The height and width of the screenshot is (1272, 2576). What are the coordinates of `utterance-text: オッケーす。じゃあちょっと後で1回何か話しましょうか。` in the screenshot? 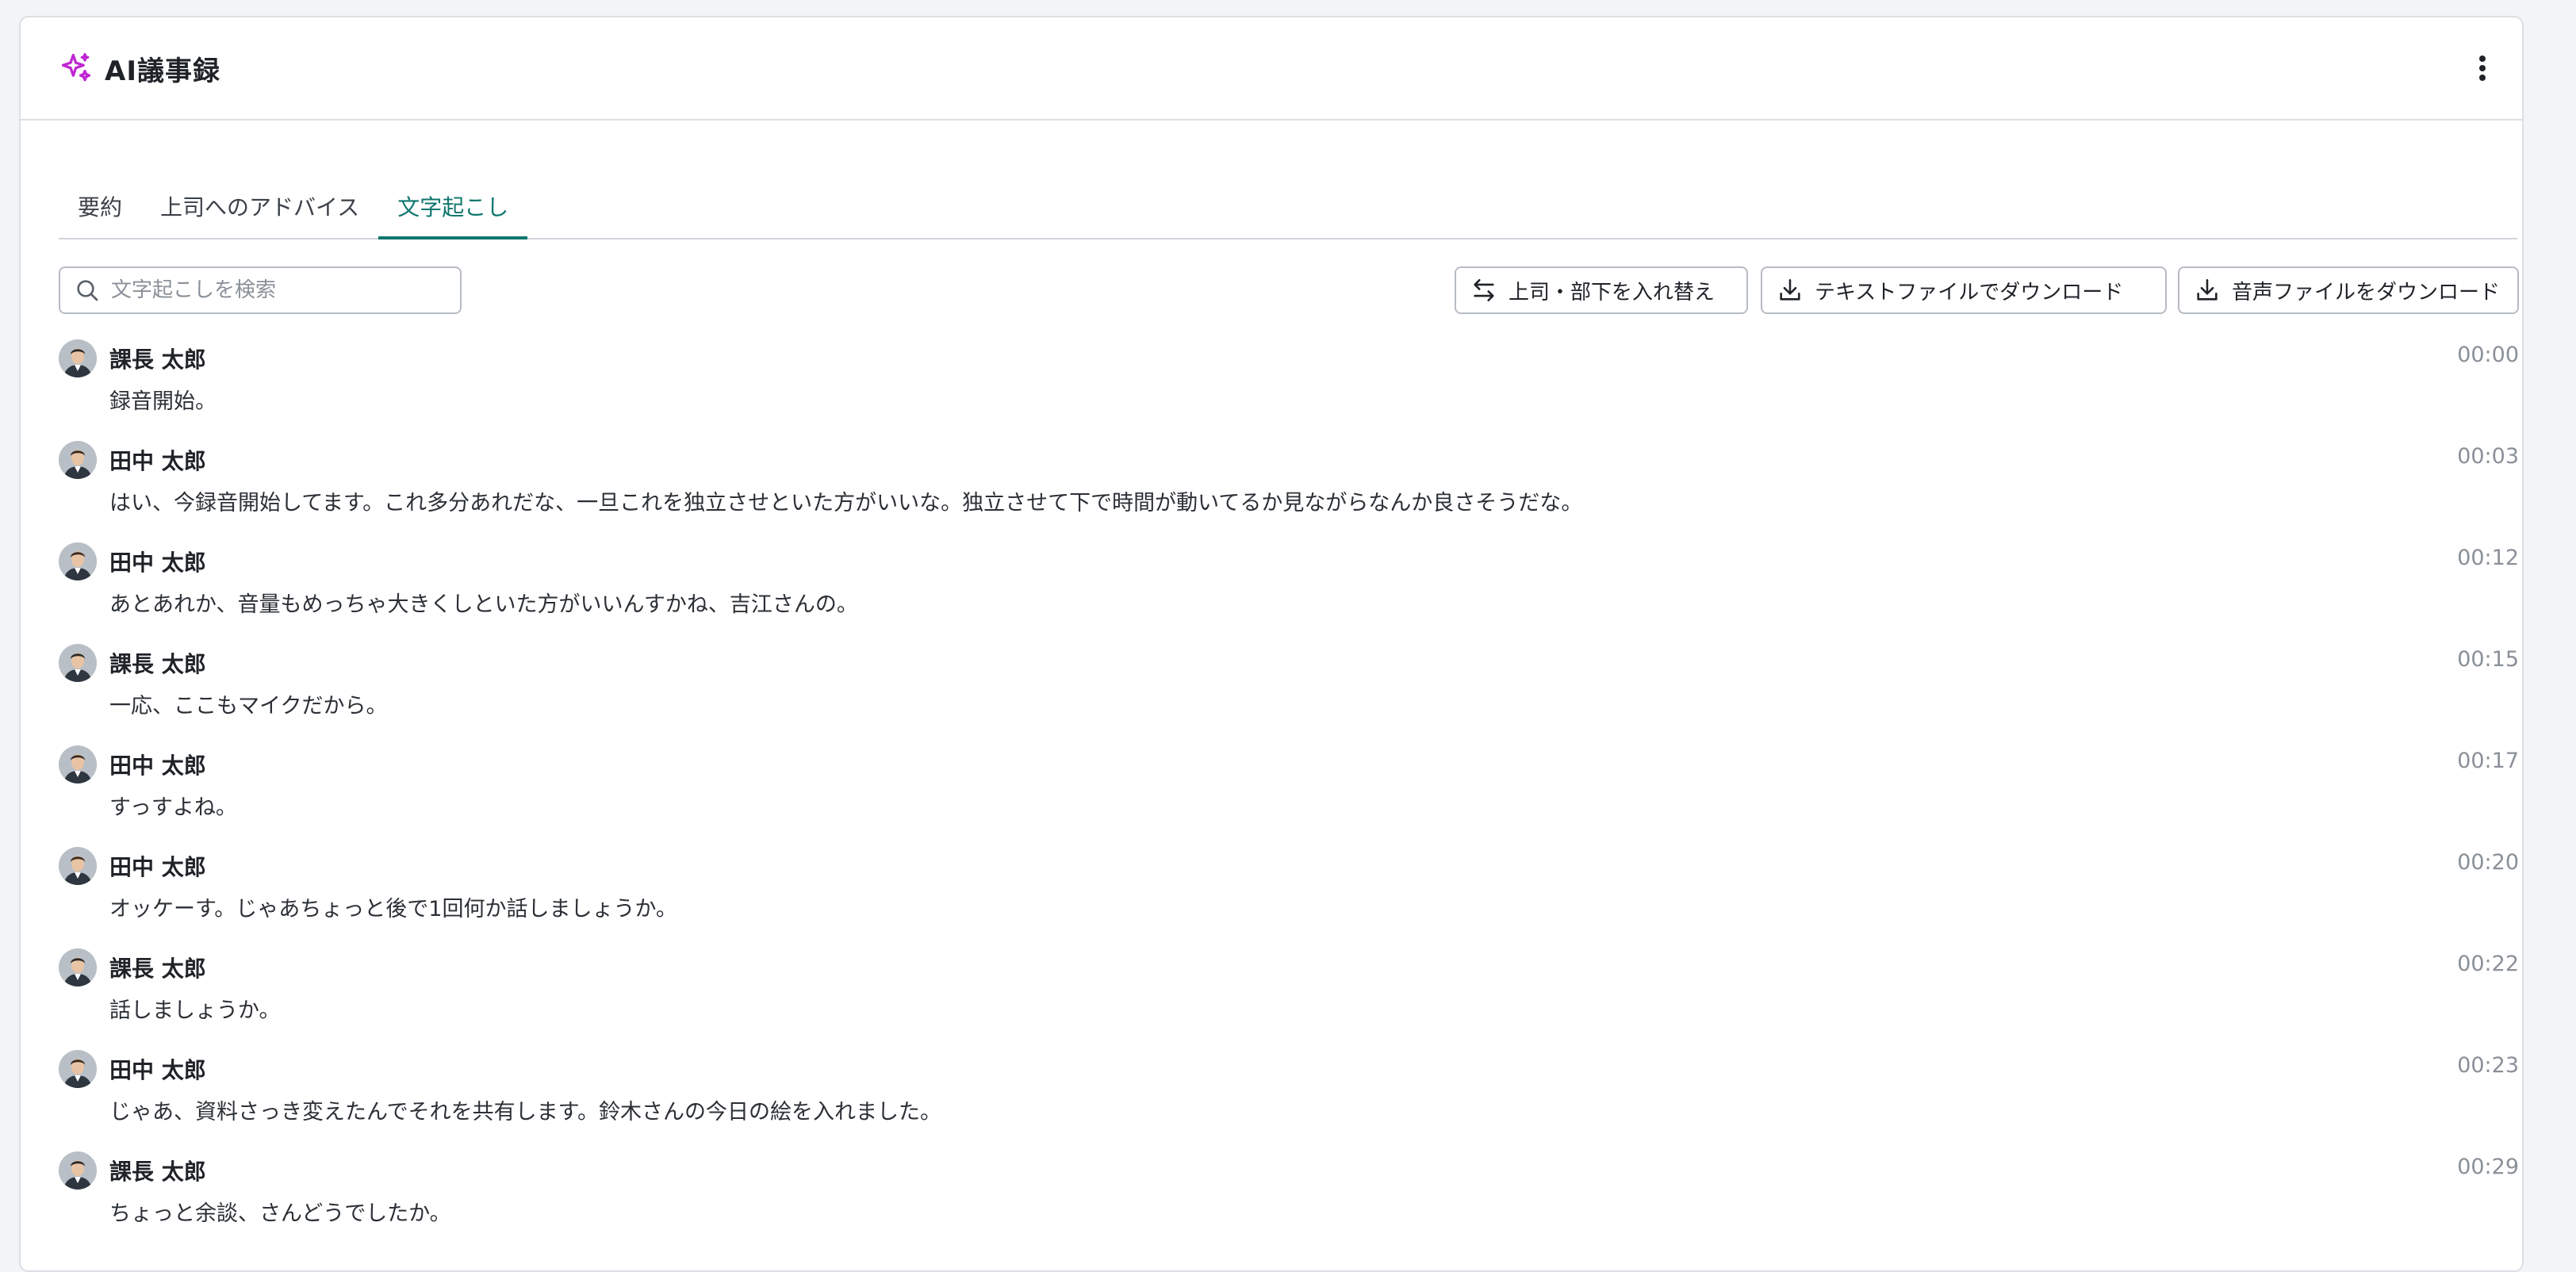 It's located at (393, 909).